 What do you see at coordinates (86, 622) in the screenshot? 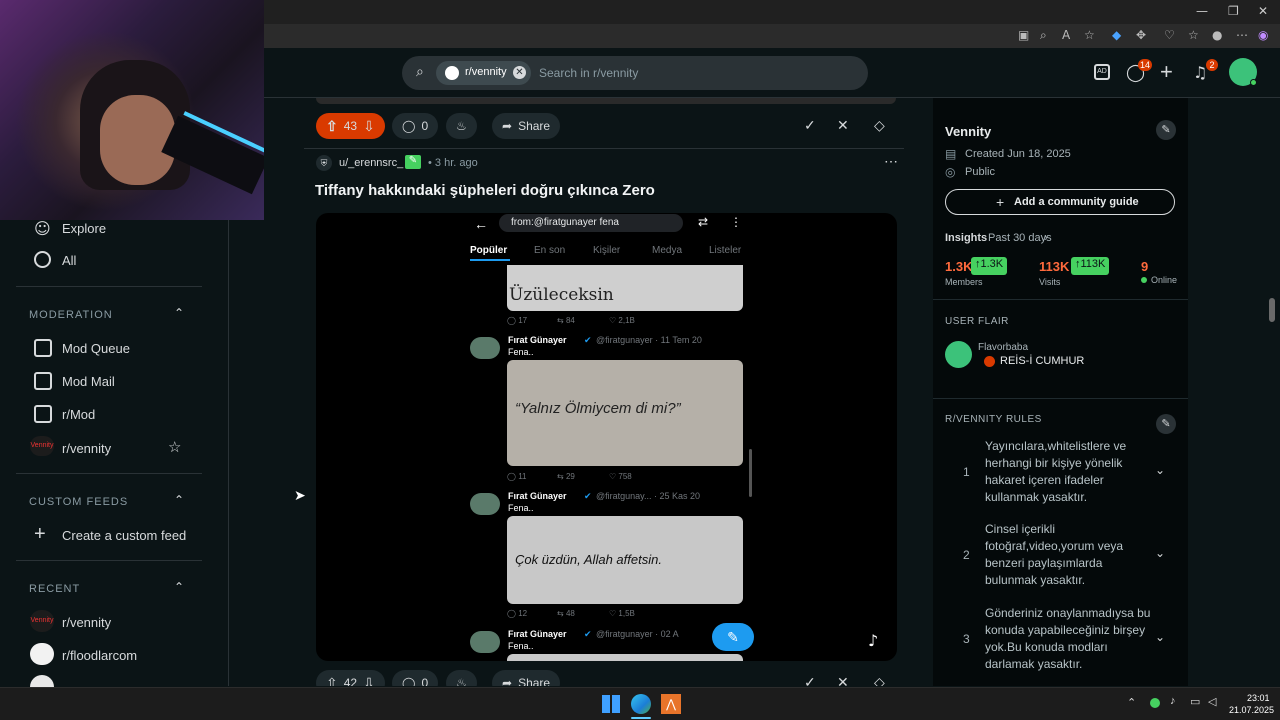
I see `recent-item-vennity: r/vennity` at bounding box center [86, 622].